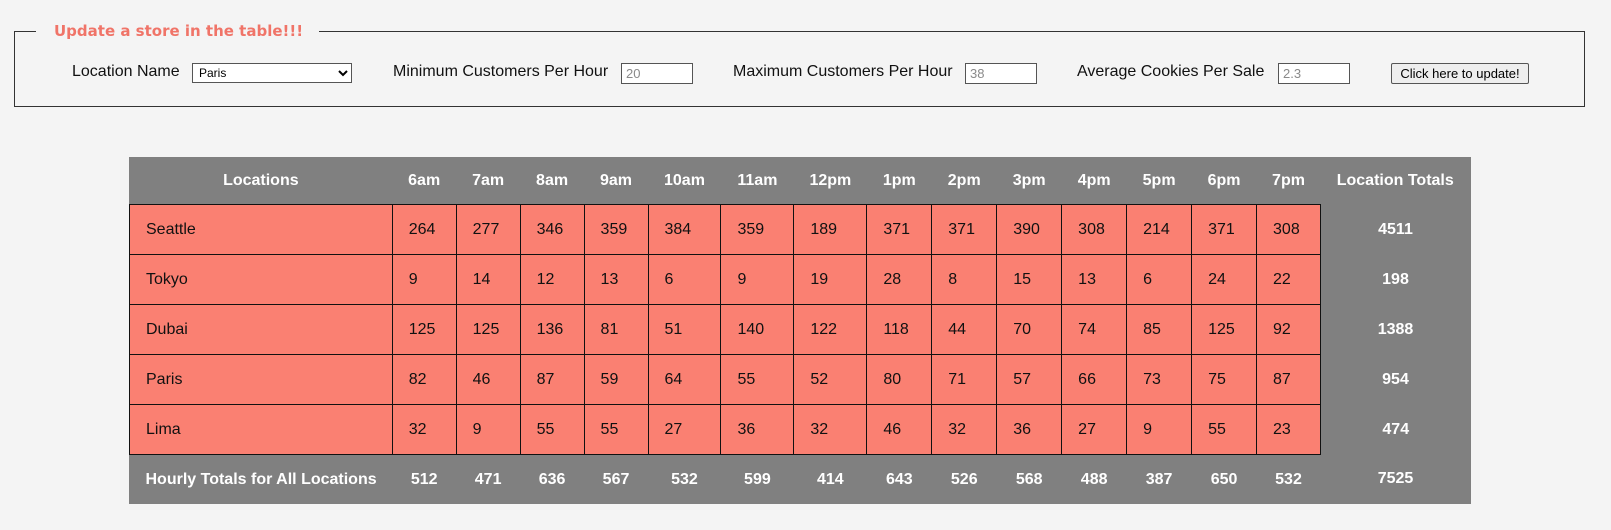 This screenshot has width=1611, height=530. Describe the element at coordinates (899, 279) in the screenshot. I see `hourly-cell: 28` at that location.